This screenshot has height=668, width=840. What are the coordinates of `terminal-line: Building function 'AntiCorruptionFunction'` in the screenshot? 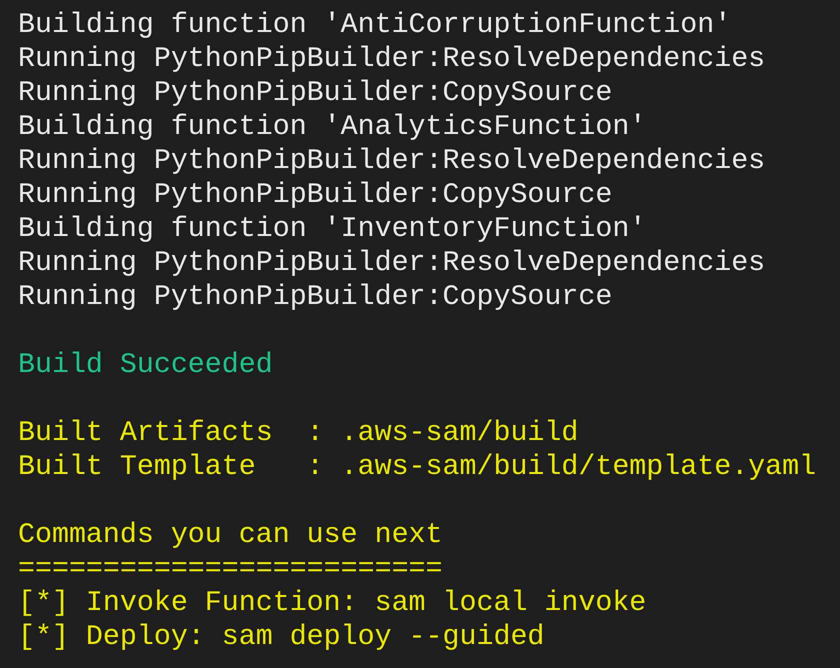 It's located at (375, 25).